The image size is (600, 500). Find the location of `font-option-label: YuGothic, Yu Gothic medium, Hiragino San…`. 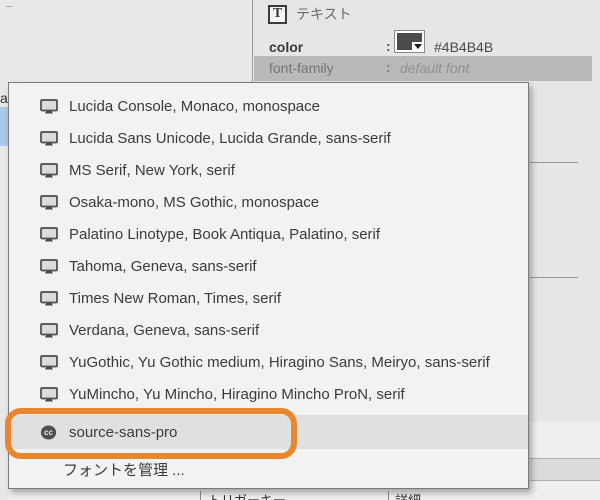

font-option-label: YuGothic, Yu Gothic medium, Hiragino San… is located at coordinates (279, 362).